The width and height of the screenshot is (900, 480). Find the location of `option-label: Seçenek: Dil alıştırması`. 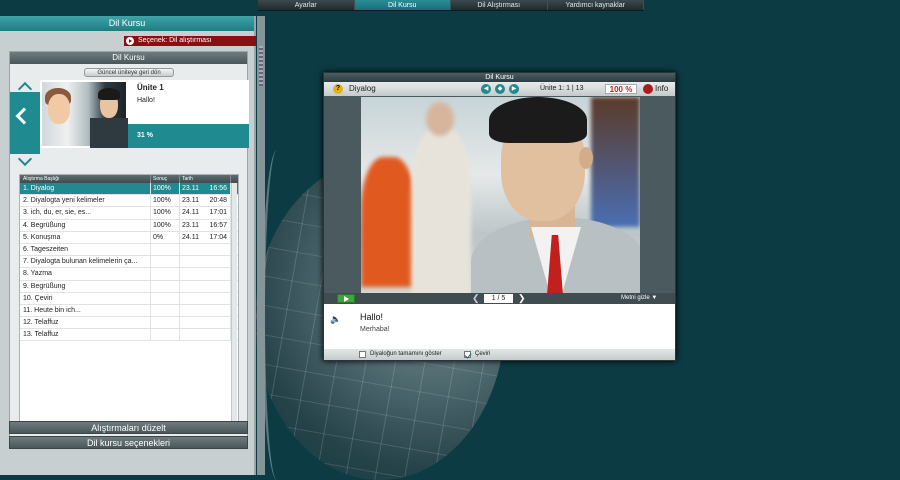

option-label: Seçenek: Dil alıştırması is located at coordinates (175, 40).